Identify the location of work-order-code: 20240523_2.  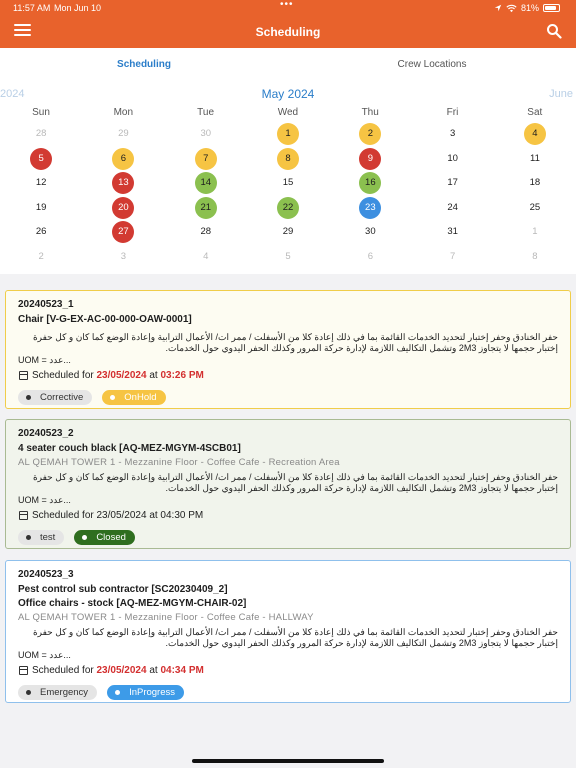
(46, 433).